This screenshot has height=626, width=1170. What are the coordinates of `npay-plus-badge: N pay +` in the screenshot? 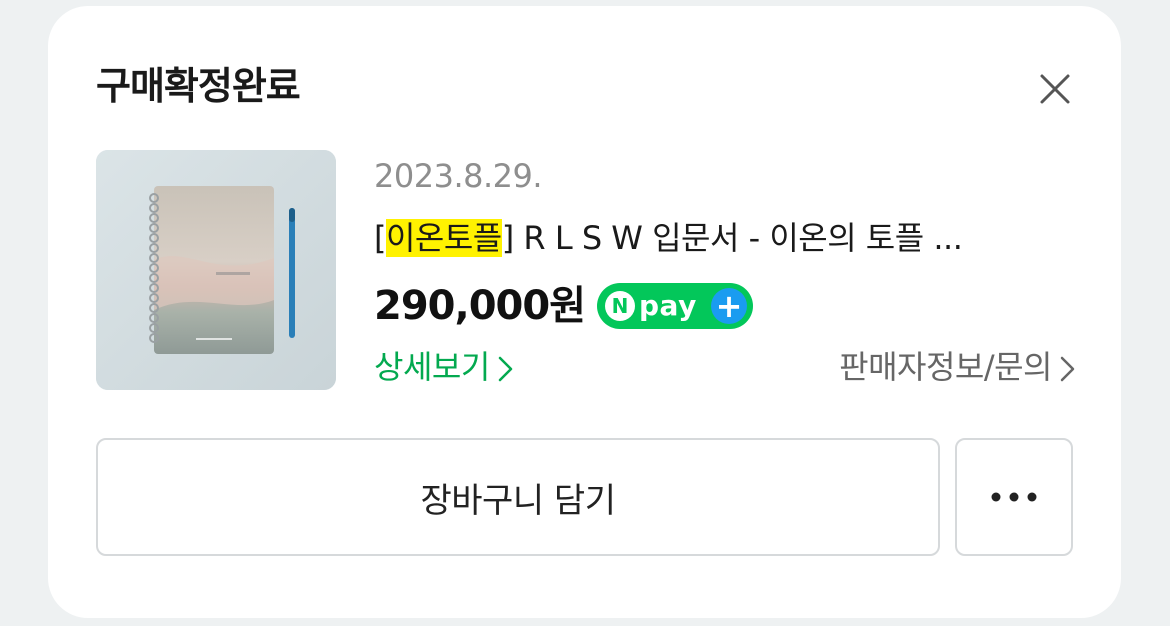 It's located at (675, 306).